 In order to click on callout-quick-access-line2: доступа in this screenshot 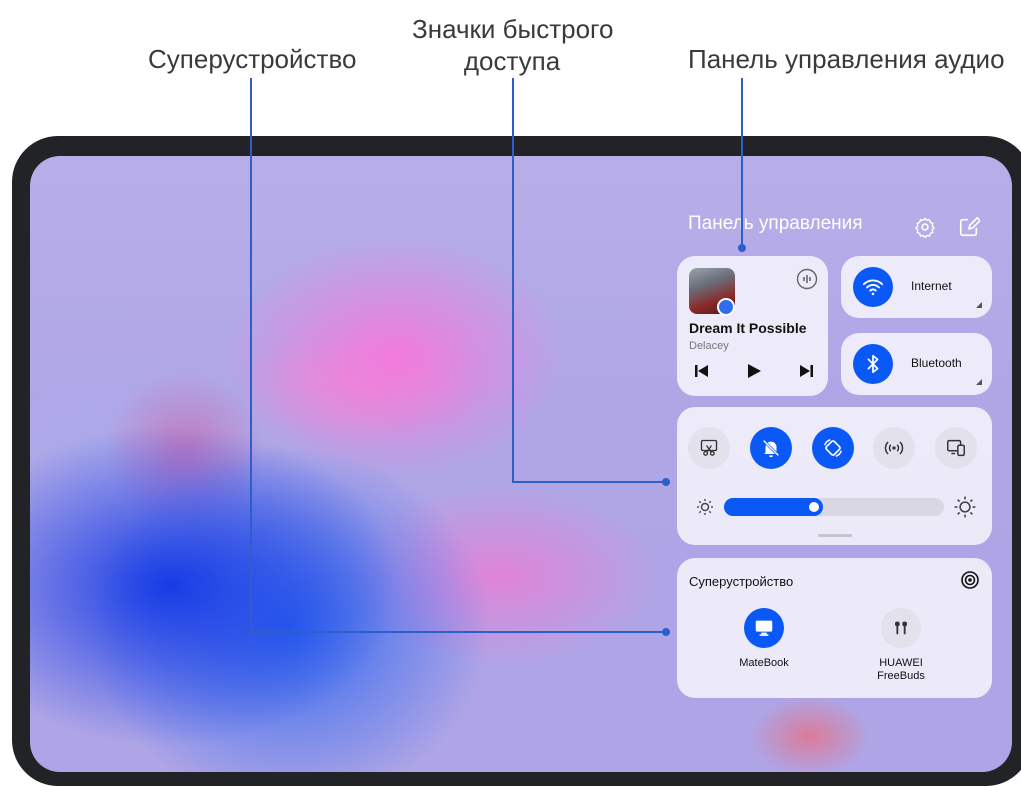, I will do `click(512, 61)`.